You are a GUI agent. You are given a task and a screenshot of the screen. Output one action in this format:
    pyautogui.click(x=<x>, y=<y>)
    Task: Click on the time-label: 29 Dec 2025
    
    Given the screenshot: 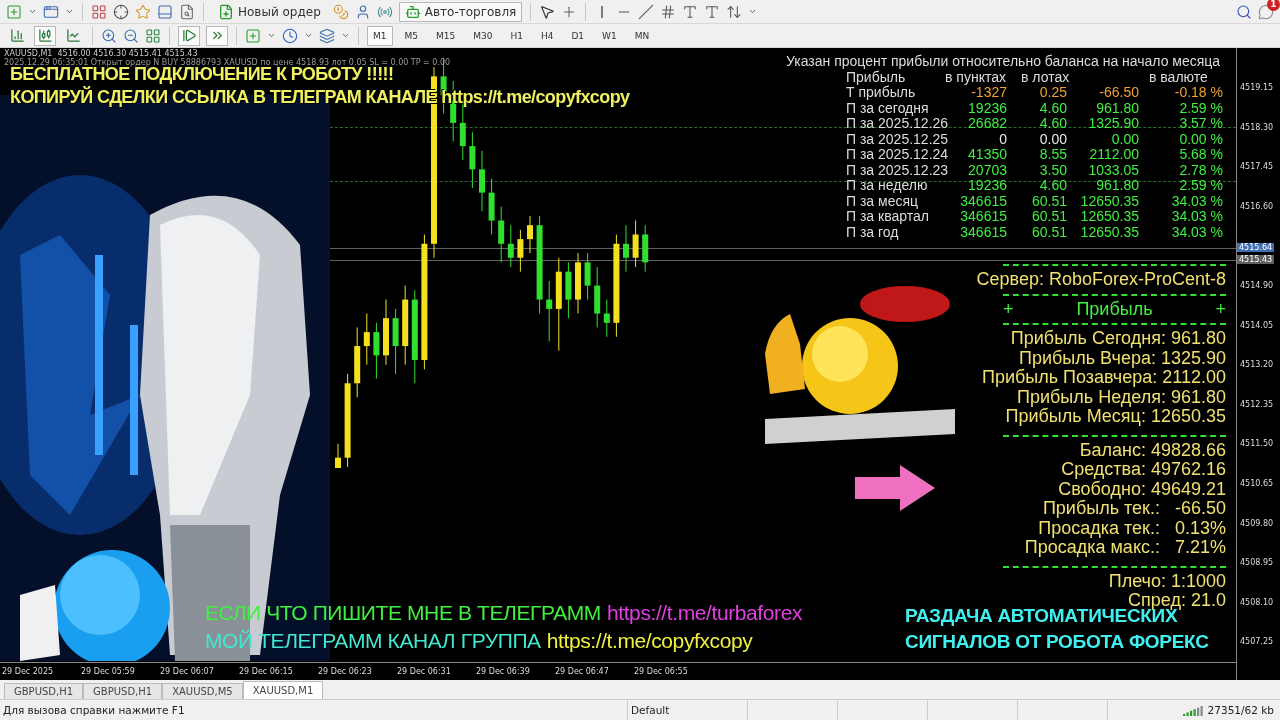 What is the action you would take?
    pyautogui.click(x=28, y=671)
    